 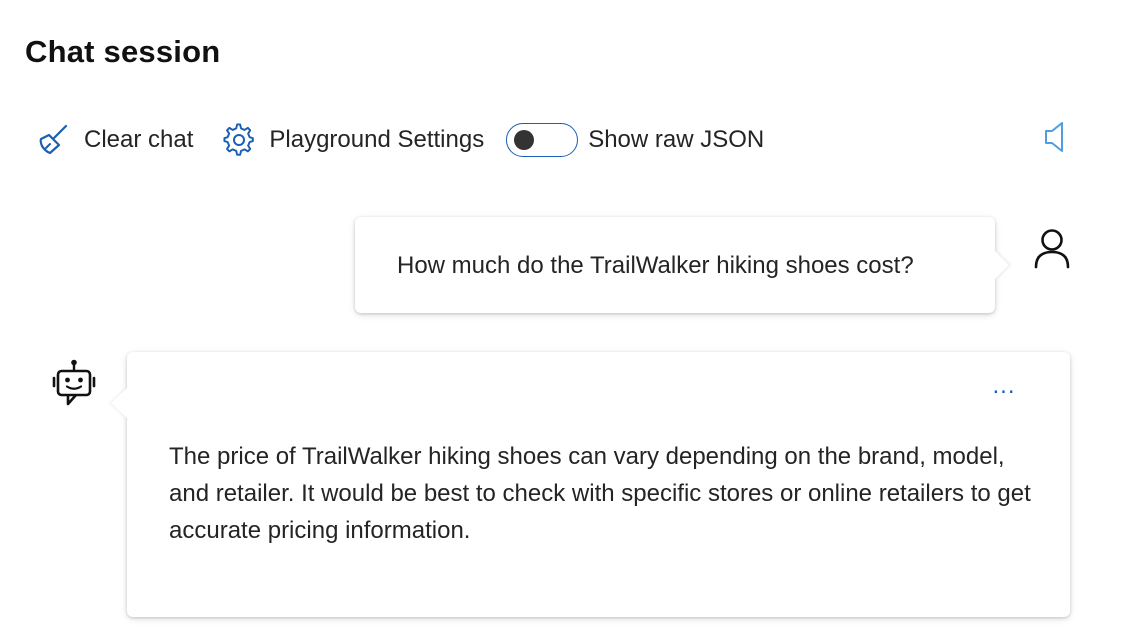 What do you see at coordinates (377, 139) in the screenshot?
I see `playground-settings-label: Playground Settings` at bounding box center [377, 139].